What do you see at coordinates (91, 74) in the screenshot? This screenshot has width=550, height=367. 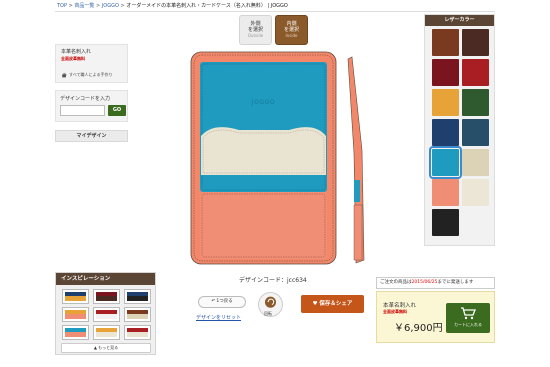 I see `handwork-text: すべて職人による手作り` at bounding box center [91, 74].